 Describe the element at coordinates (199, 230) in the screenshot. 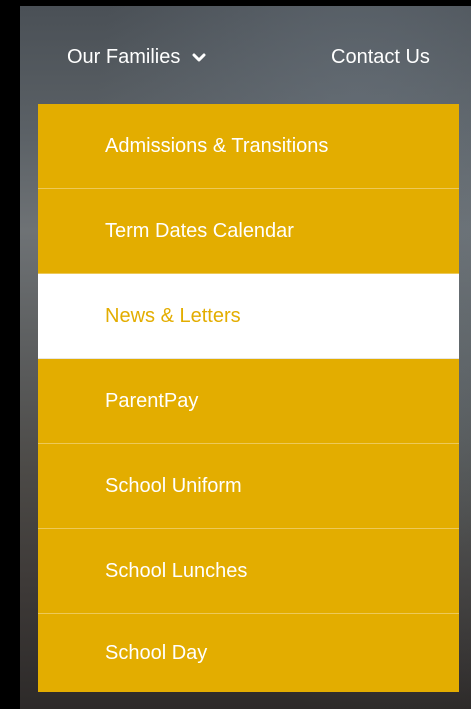

I see `menu-item-label: Term Dates Calendar` at that location.